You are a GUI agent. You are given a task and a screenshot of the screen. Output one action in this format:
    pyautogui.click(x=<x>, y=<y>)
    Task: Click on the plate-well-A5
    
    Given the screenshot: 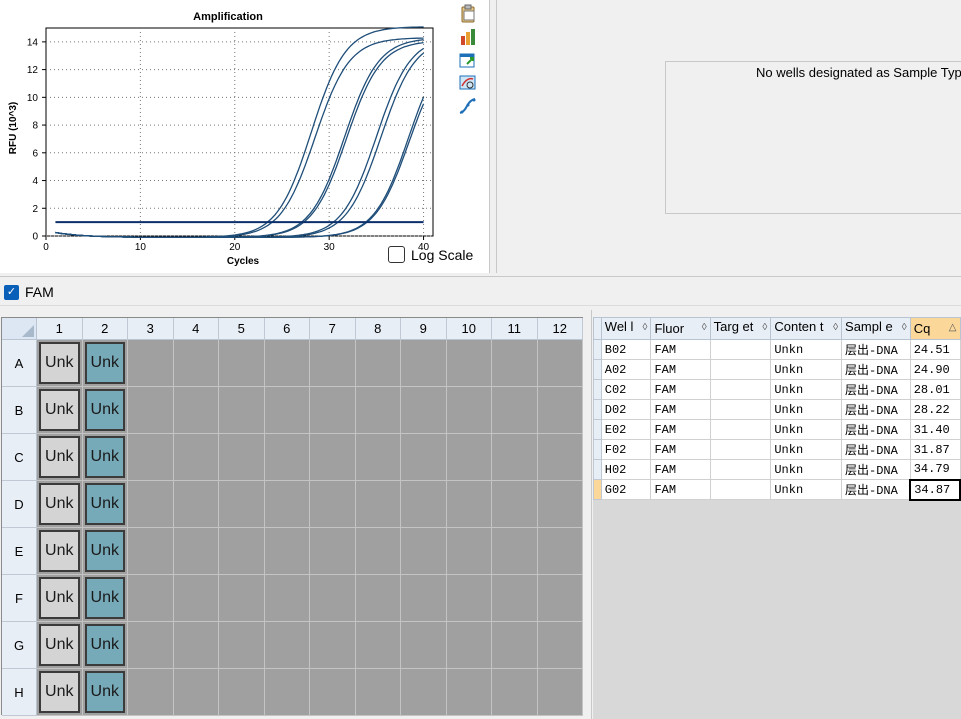 What is the action you would take?
    pyautogui.click(x=242, y=363)
    